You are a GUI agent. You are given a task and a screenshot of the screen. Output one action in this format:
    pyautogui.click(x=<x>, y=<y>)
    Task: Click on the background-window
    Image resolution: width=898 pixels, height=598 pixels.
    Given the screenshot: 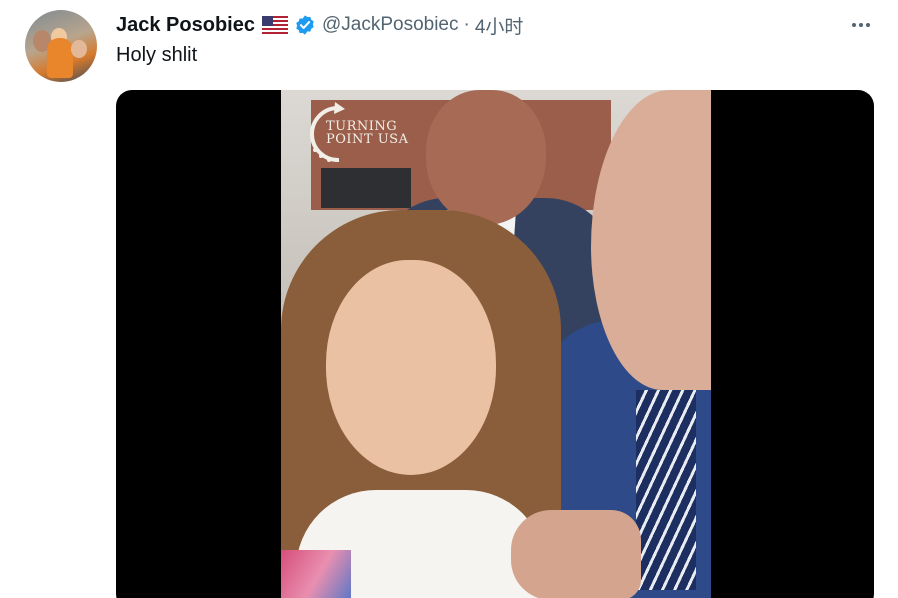 What is the action you would take?
    pyautogui.click(x=366, y=188)
    